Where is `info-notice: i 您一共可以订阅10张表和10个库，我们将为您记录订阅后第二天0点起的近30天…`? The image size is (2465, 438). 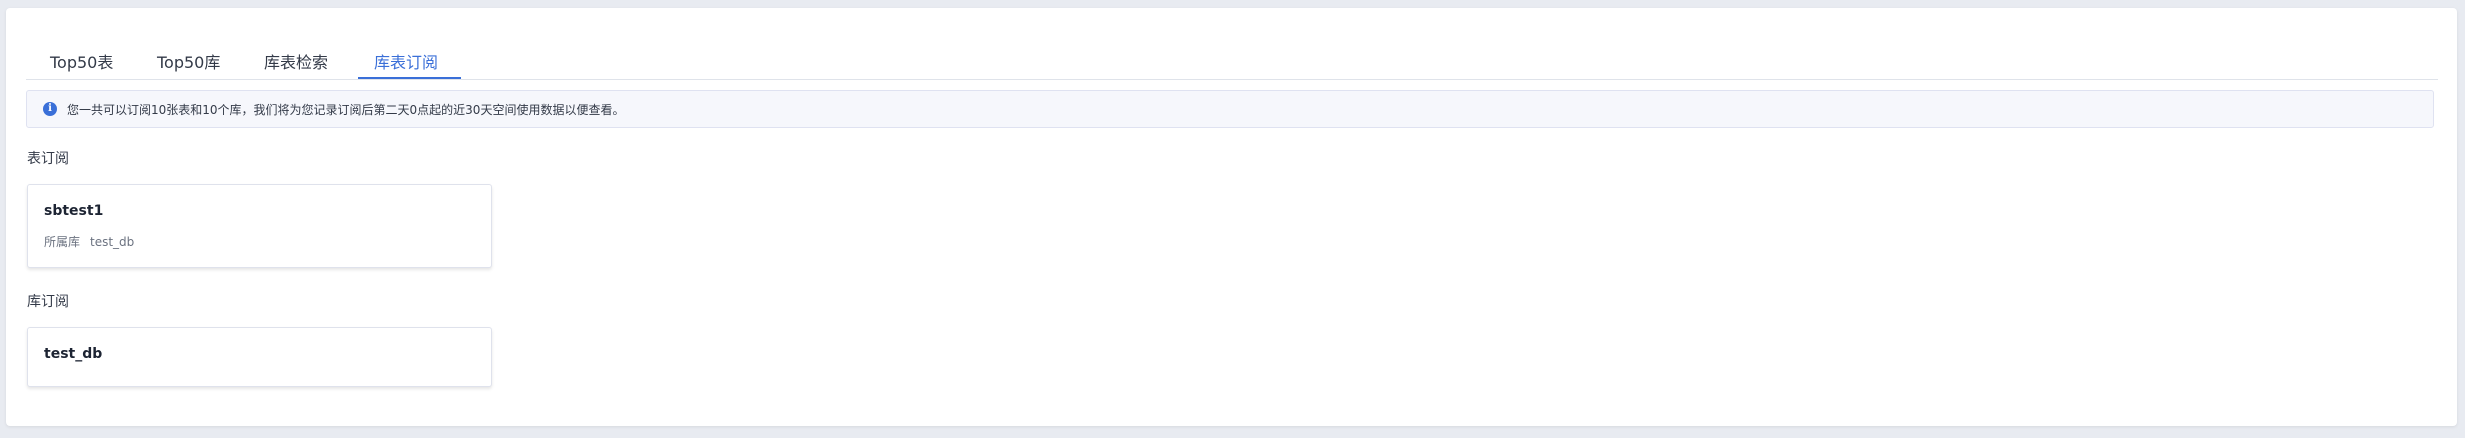 info-notice: i 您一共可以订阅10张表和10个库，我们将为您记录订阅后第二天0点起的近30天… is located at coordinates (1230, 109).